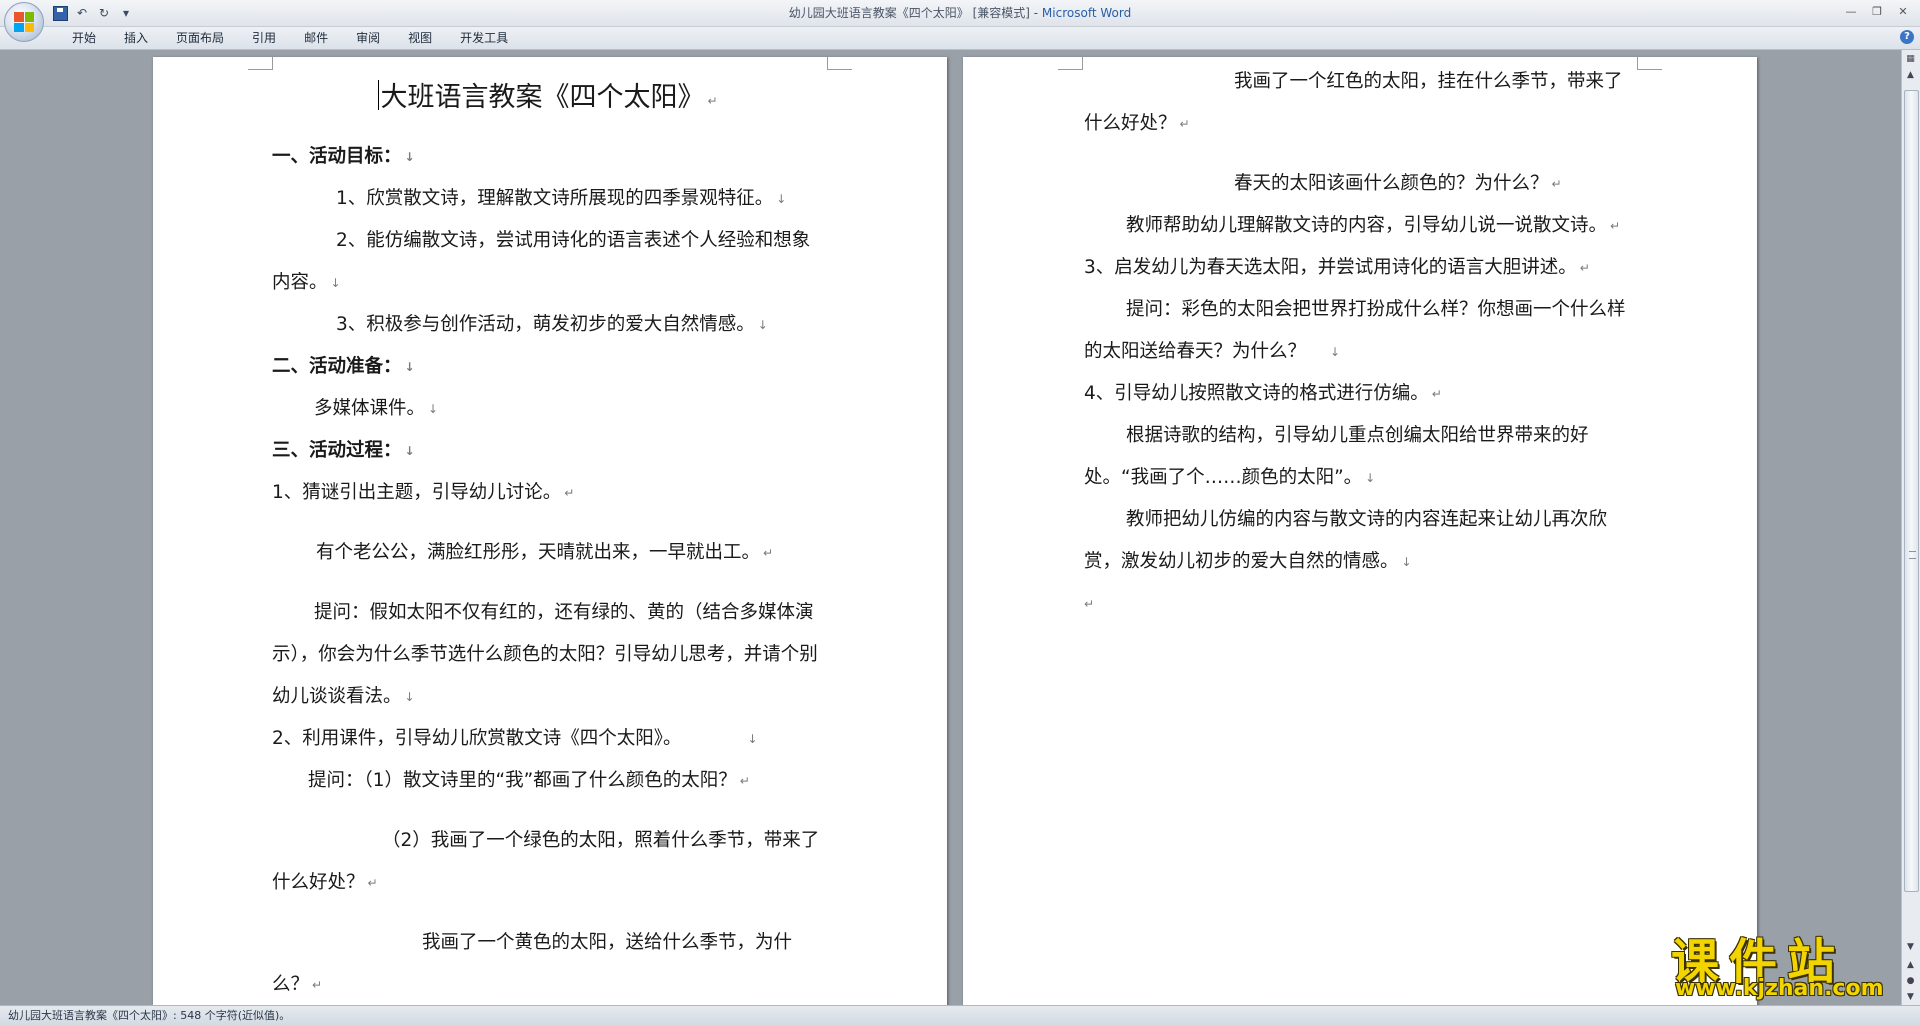  What do you see at coordinates (1360, 604) in the screenshot?
I see `empty-paragraph: ↵` at bounding box center [1360, 604].